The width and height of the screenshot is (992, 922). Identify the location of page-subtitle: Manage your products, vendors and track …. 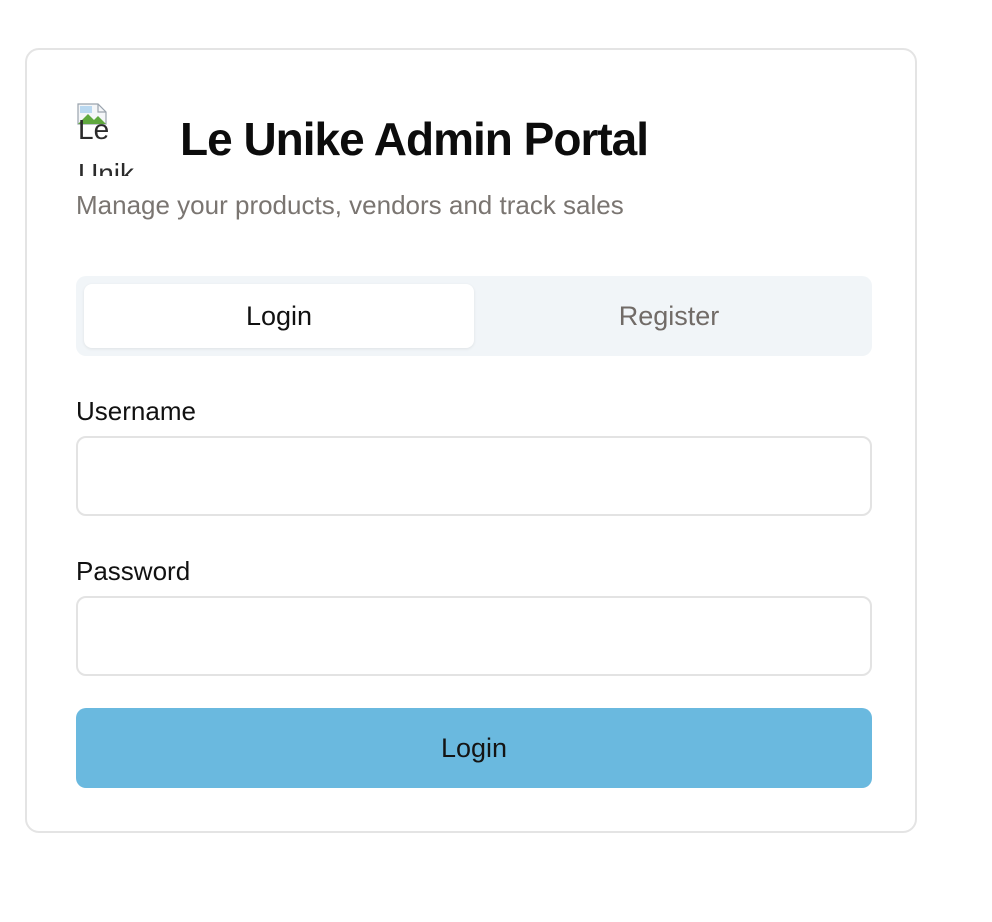
(350, 205).